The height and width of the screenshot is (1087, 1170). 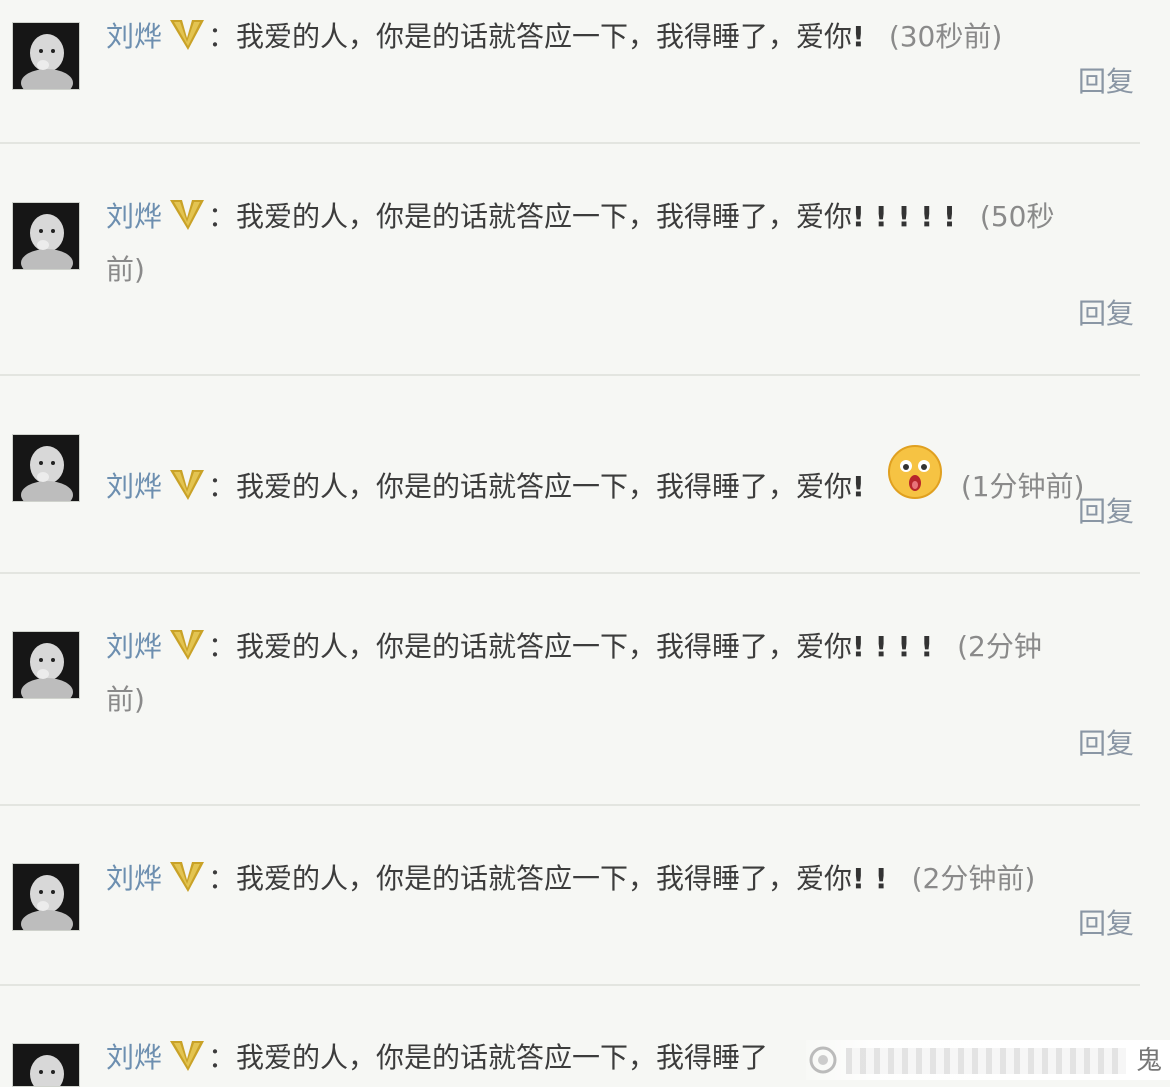 I want to click on exclamation-marks: !!, so click(x=875, y=878).